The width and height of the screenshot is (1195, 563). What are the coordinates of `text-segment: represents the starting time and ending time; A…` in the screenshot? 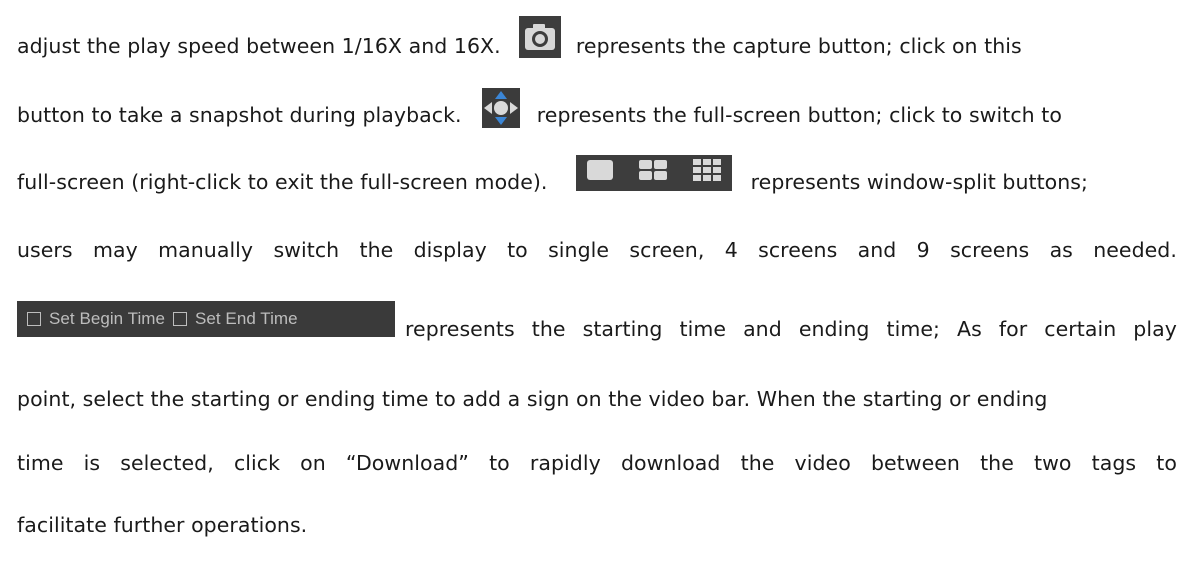 It's located at (791, 329).